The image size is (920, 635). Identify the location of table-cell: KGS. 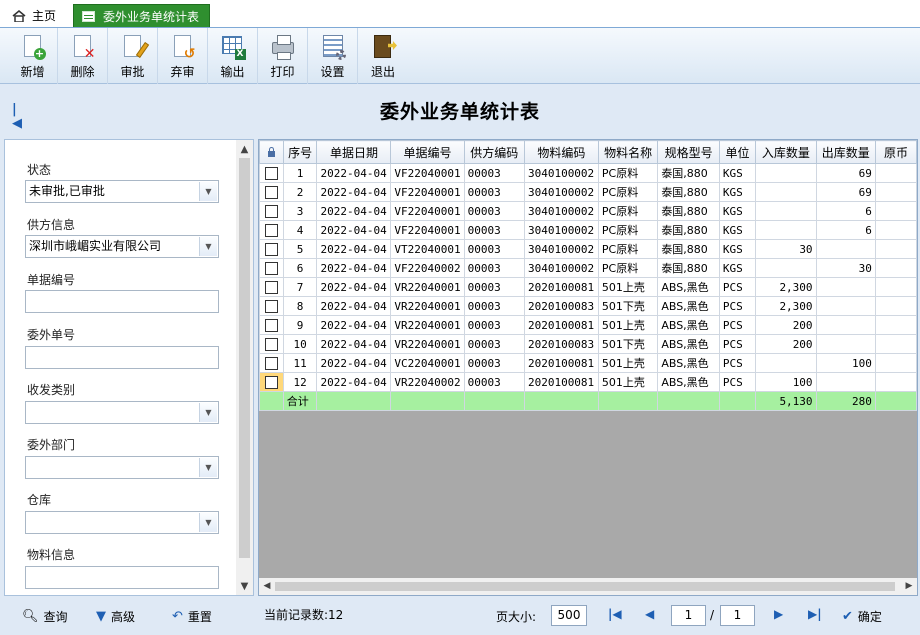
(737, 173).